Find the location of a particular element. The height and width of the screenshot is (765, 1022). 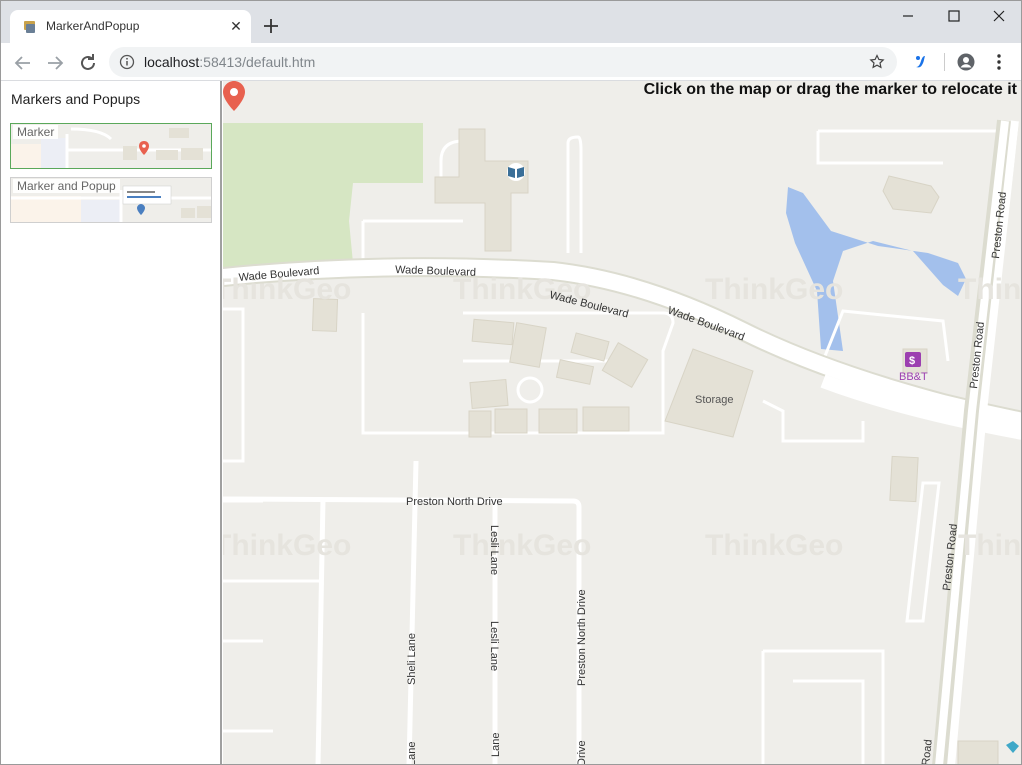

sample-marker-label: Marker is located at coordinates (36, 132).